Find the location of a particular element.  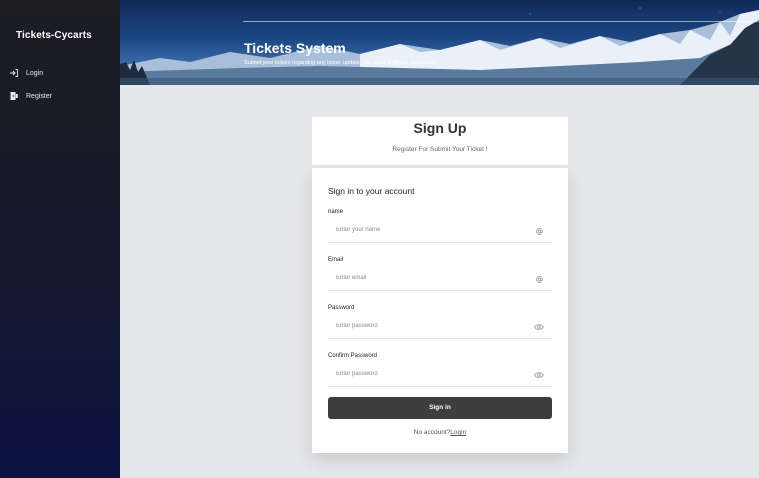

sidebar-item-login: Login is located at coordinates (26, 73).